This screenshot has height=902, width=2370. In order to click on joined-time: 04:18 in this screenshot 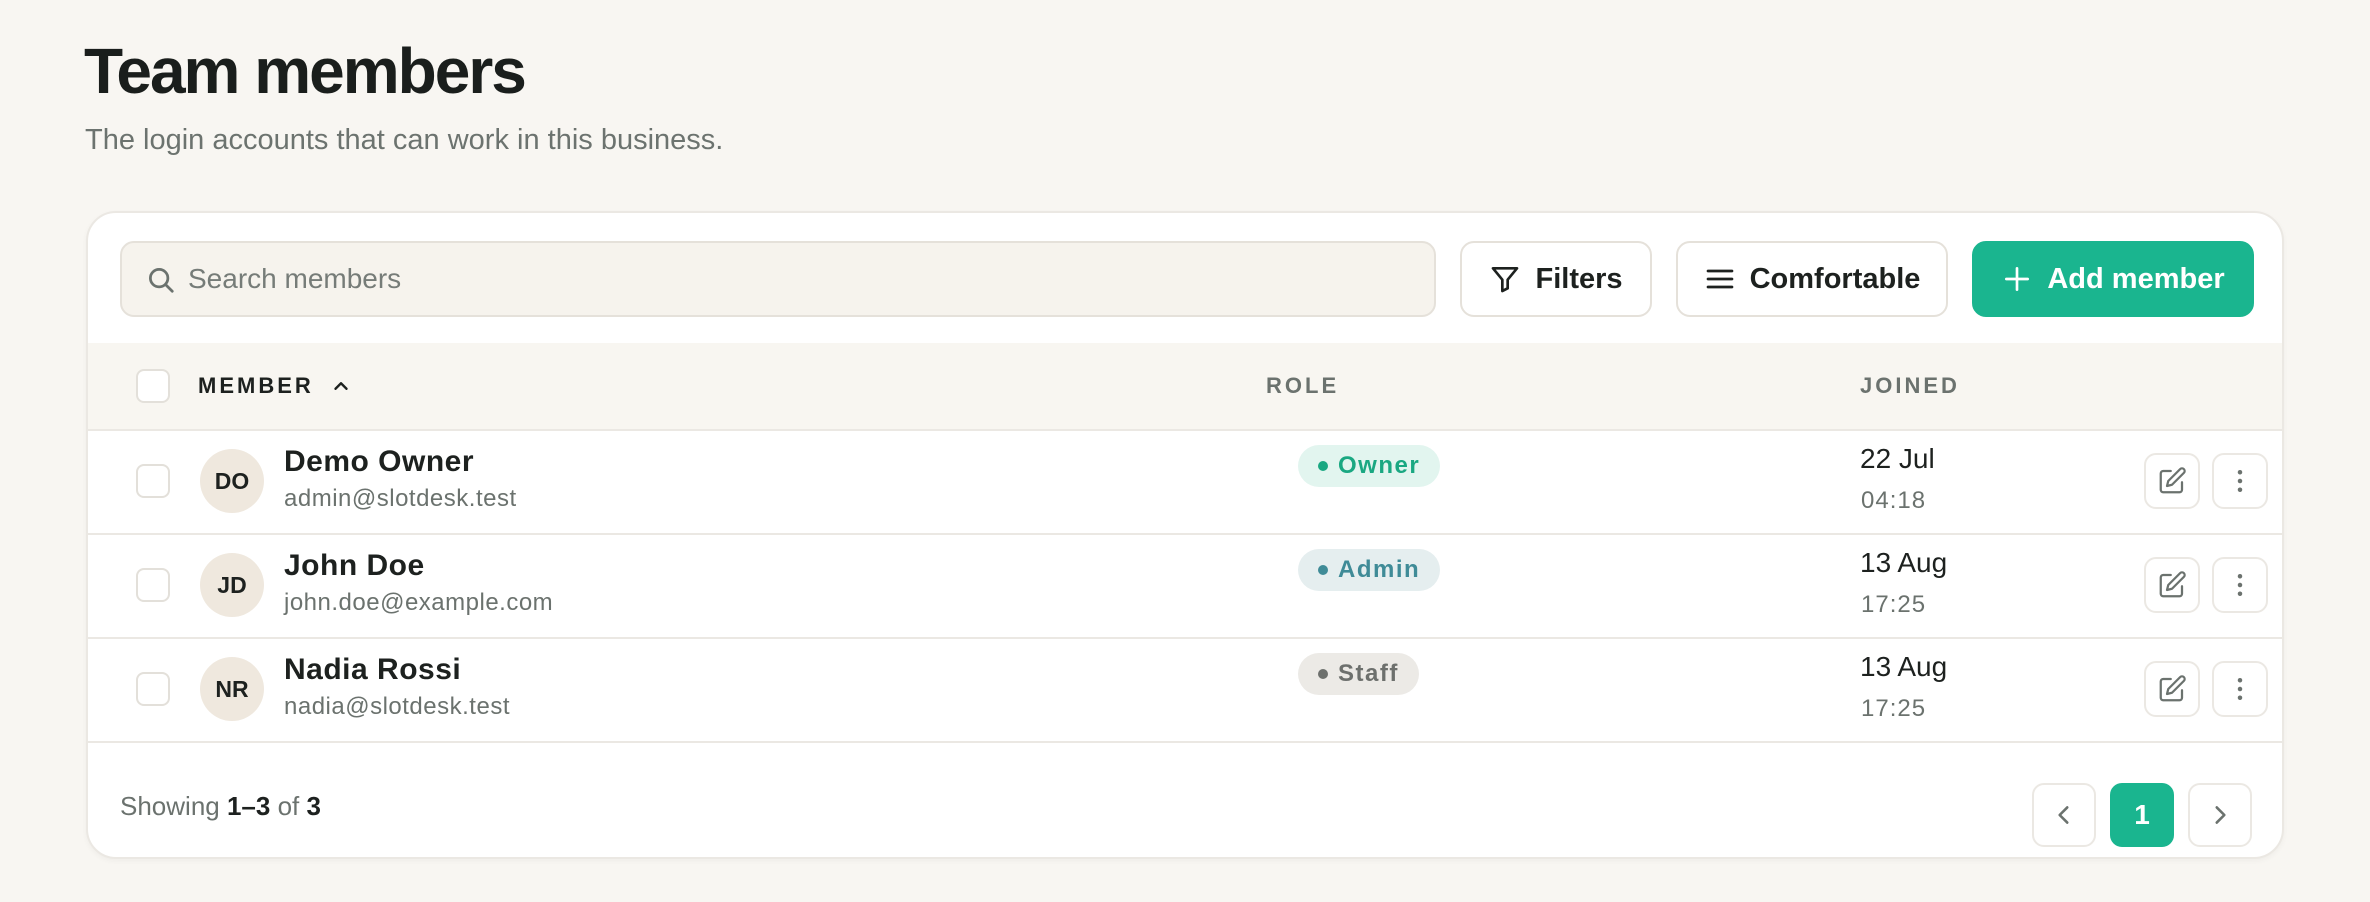, I will do `click(1894, 500)`.